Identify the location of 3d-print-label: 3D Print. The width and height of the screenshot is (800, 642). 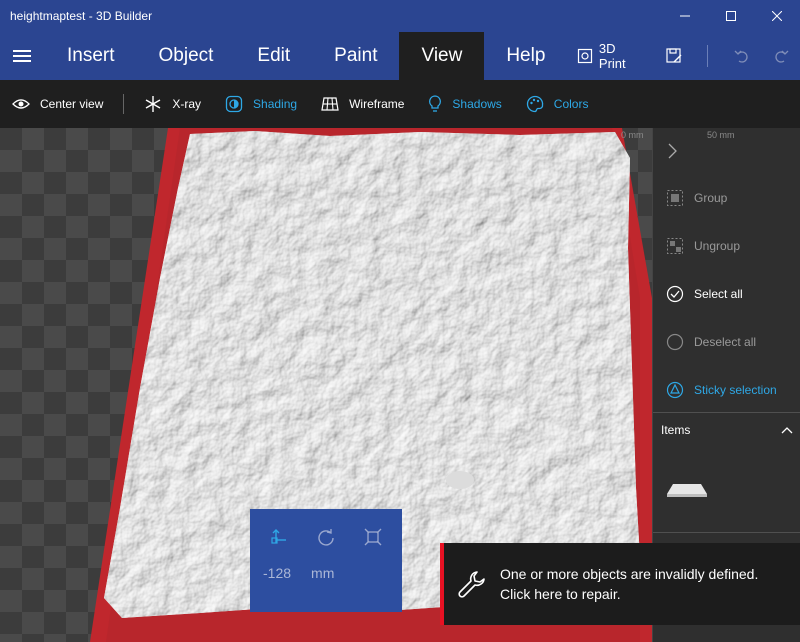
(612, 56).